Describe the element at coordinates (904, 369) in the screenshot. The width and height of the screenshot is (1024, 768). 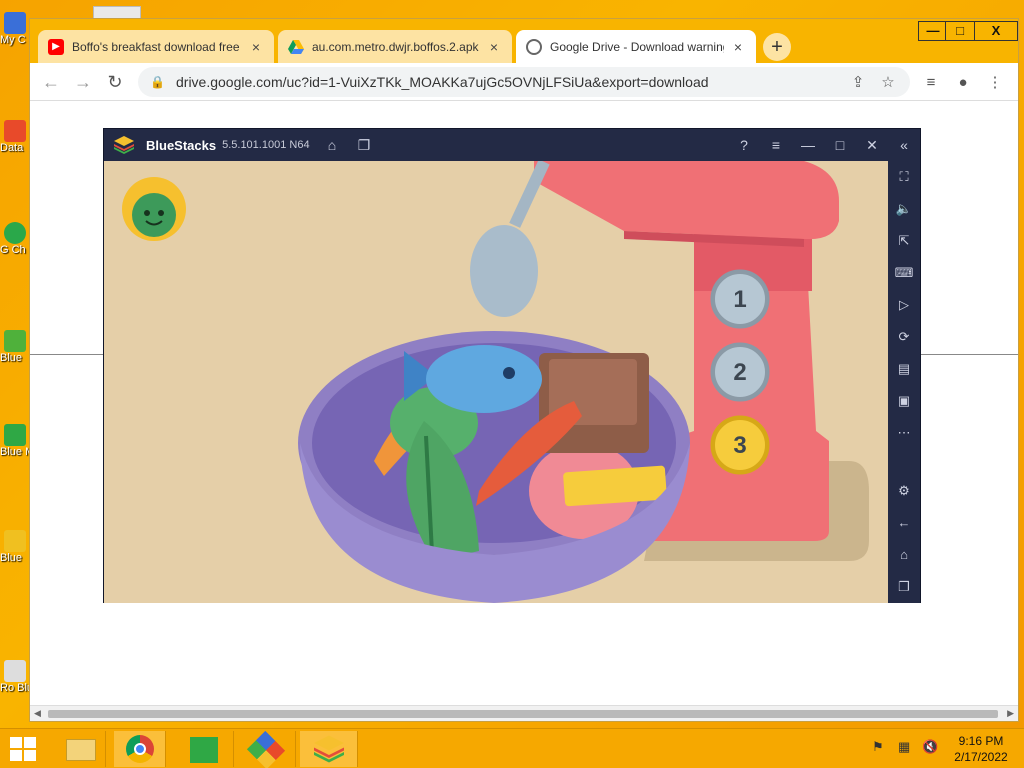
I see `macro-icon: ▤` at that location.